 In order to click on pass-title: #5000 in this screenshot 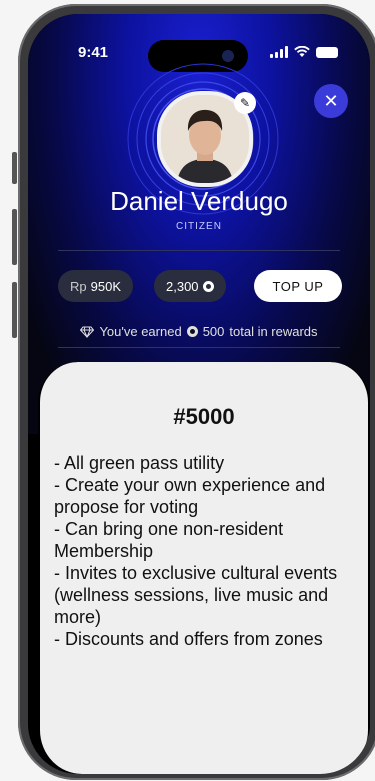, I will do `click(204, 416)`.